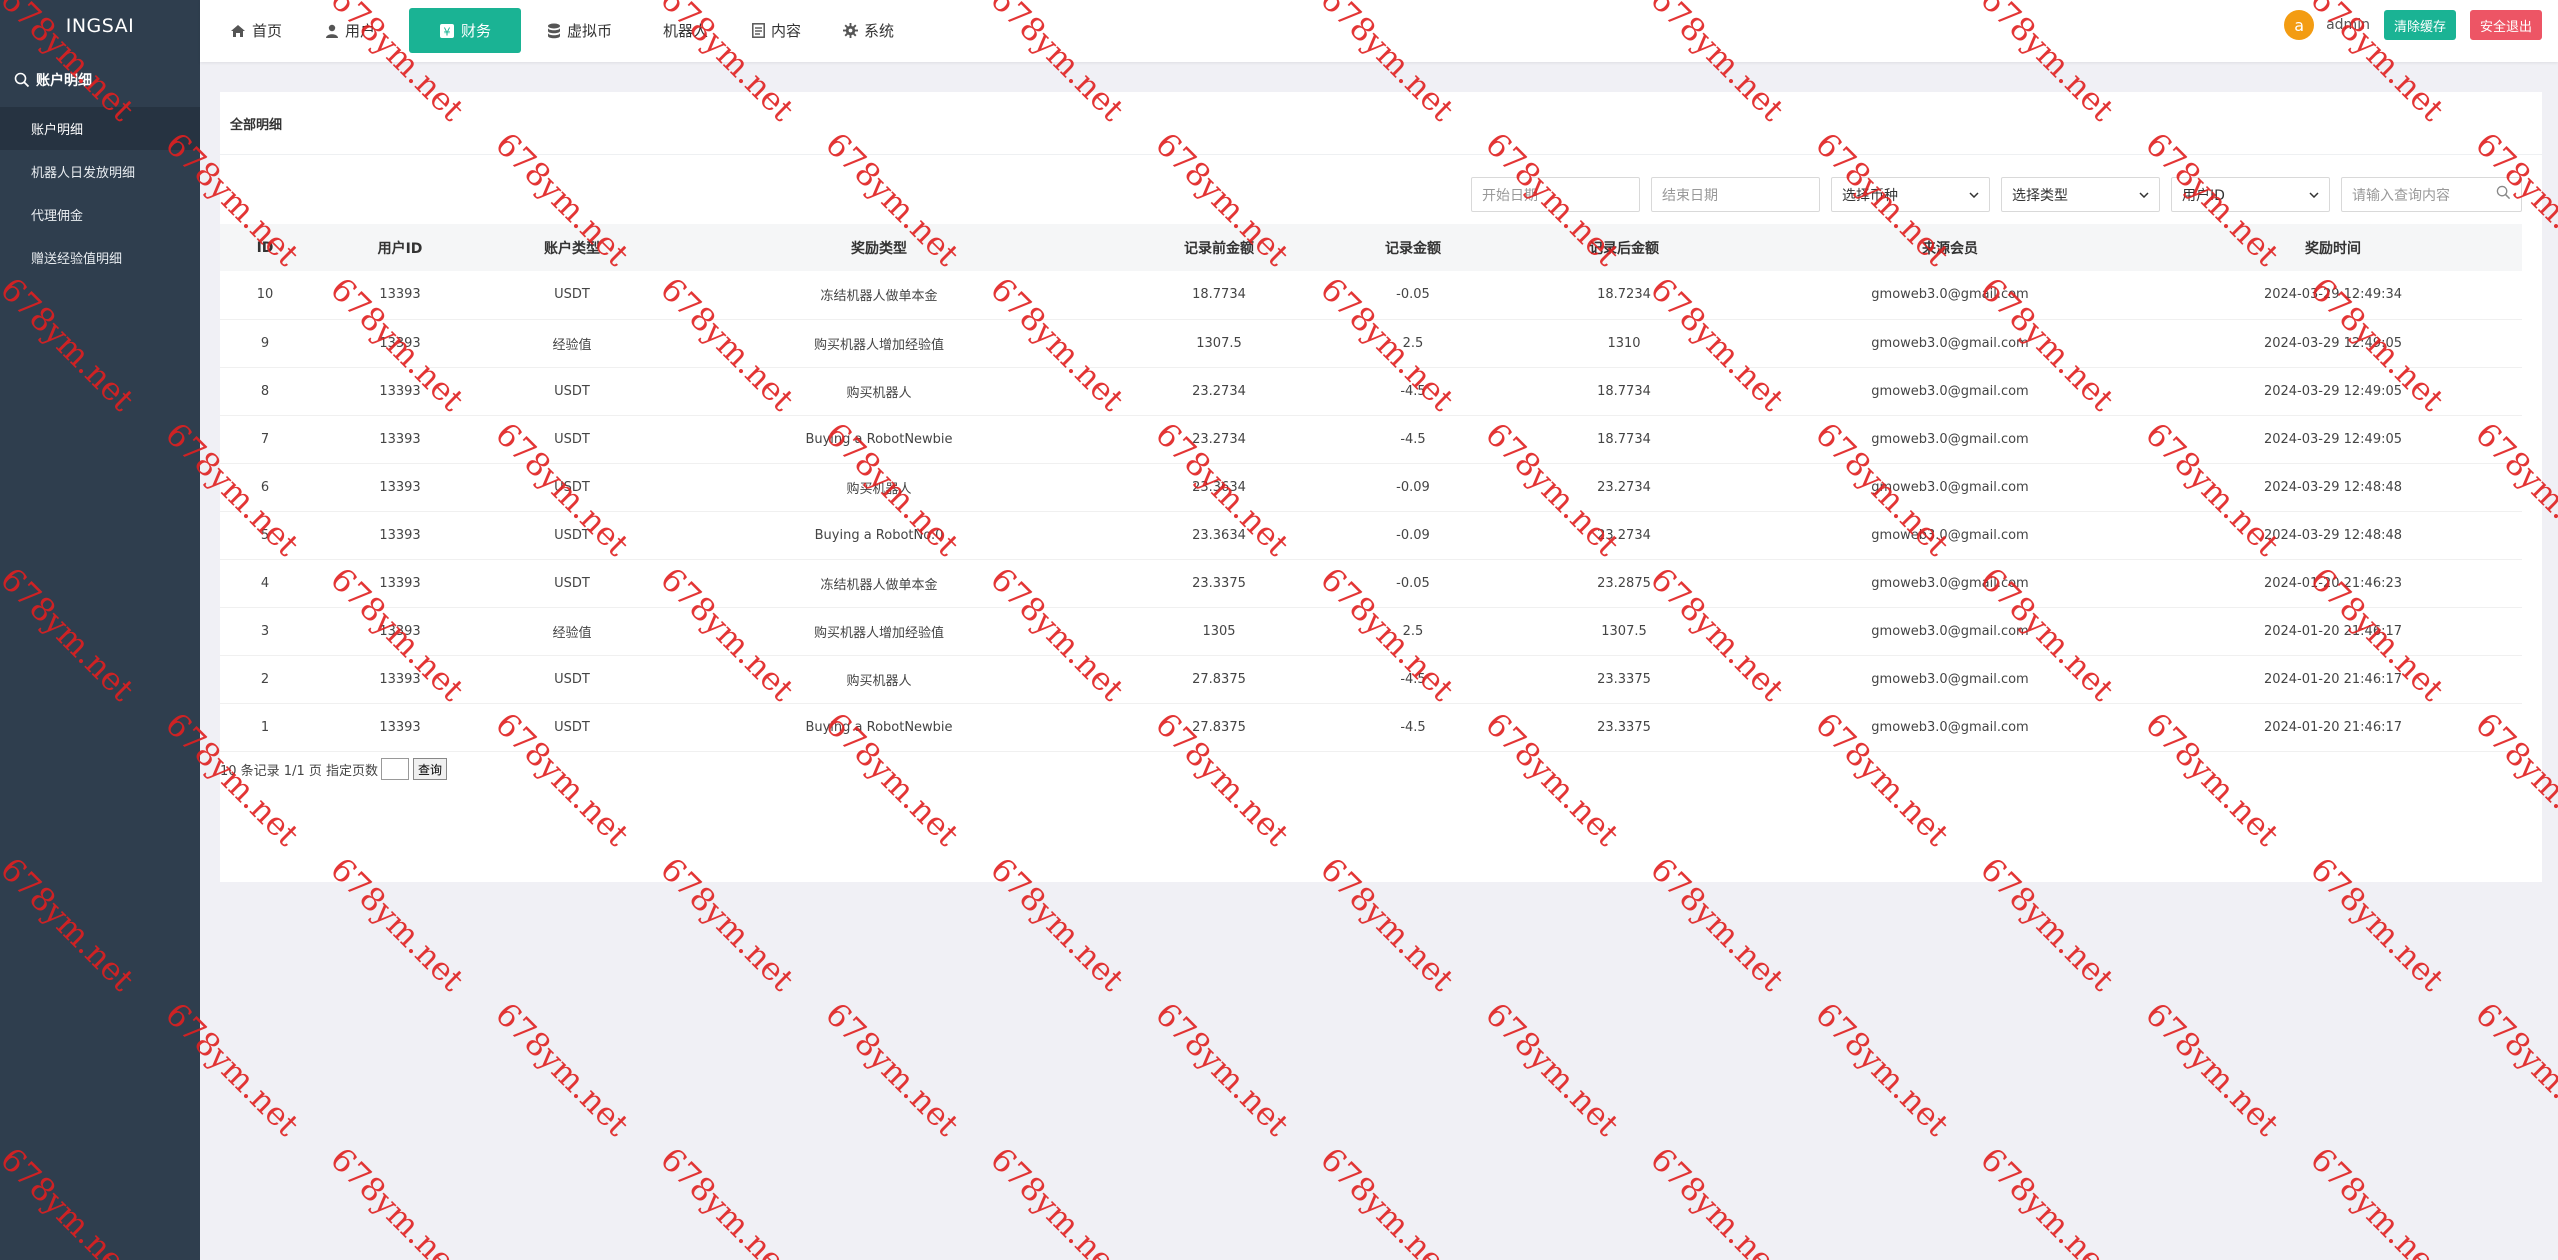  What do you see at coordinates (2250, 194) in the screenshot?
I see `userid-select: 用户ID` at bounding box center [2250, 194].